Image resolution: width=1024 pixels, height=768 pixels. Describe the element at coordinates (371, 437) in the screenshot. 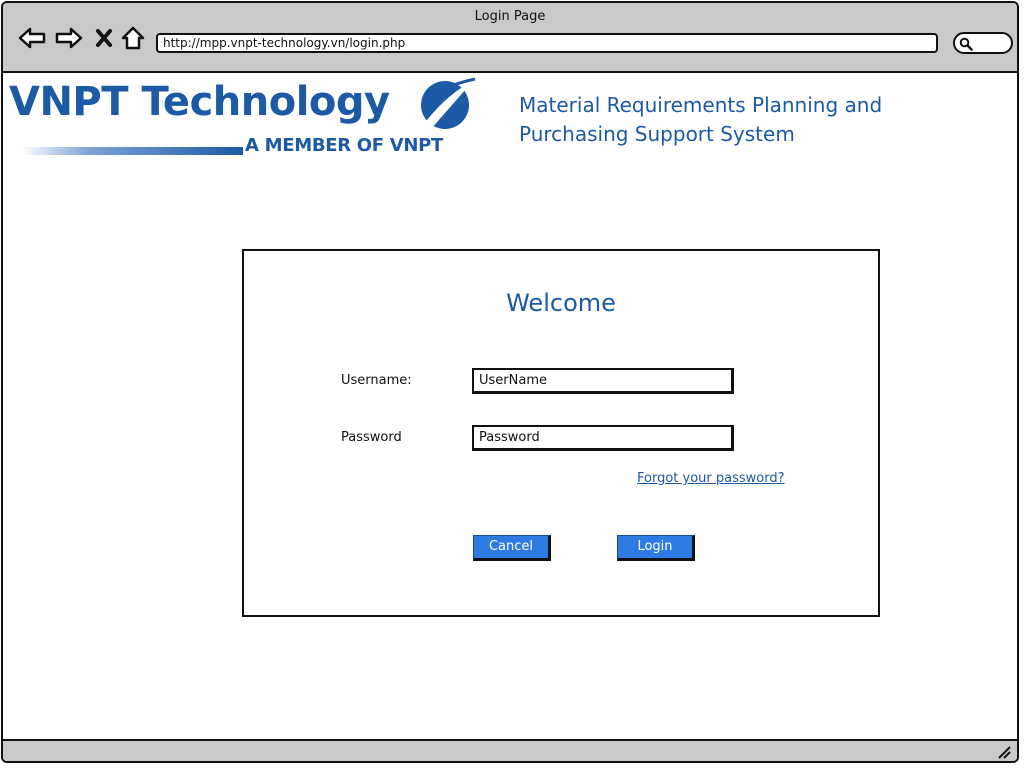

I see `password-label: Password` at that location.